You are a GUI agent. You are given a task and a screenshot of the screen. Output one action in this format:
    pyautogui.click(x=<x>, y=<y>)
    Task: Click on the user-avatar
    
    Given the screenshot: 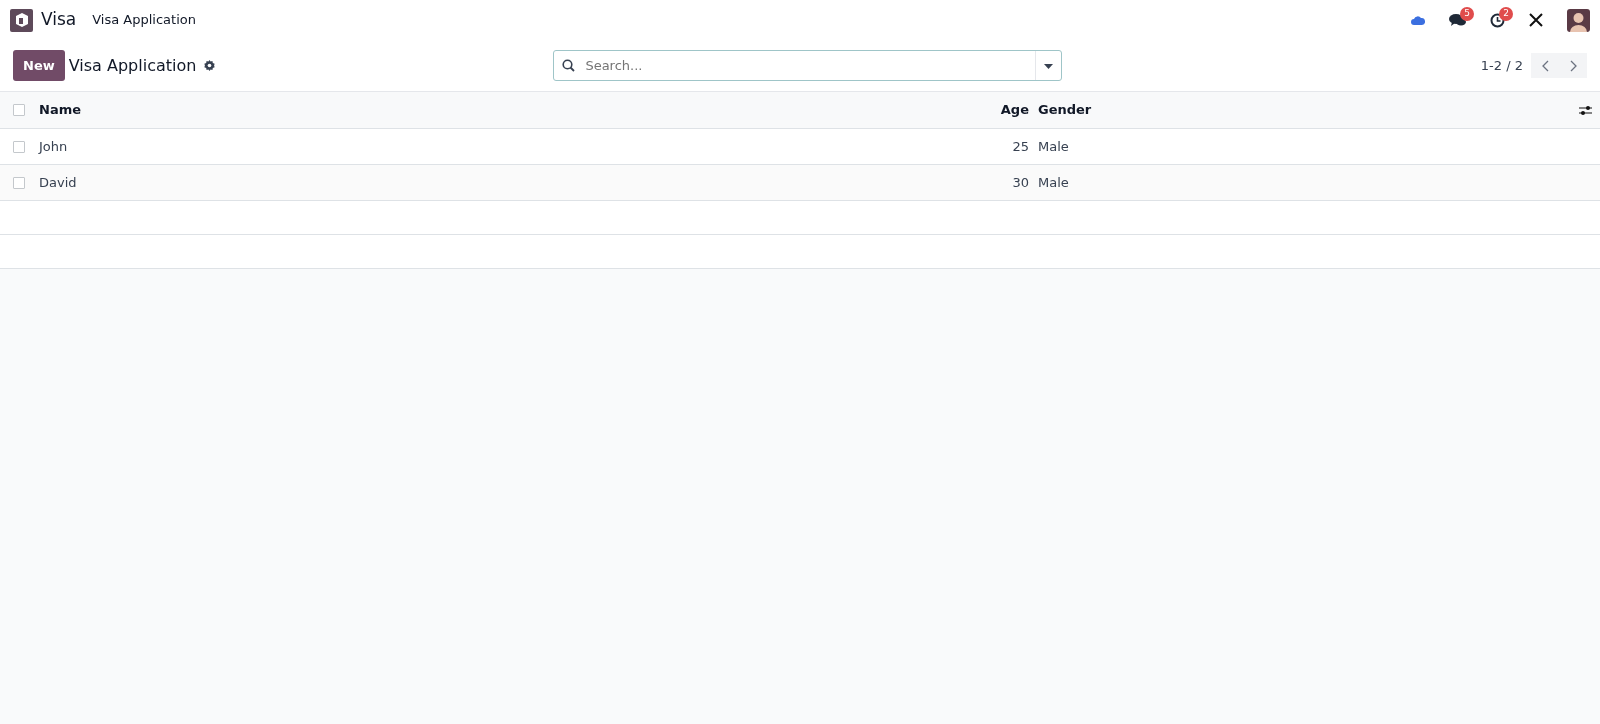 What is the action you would take?
    pyautogui.click(x=1578, y=20)
    